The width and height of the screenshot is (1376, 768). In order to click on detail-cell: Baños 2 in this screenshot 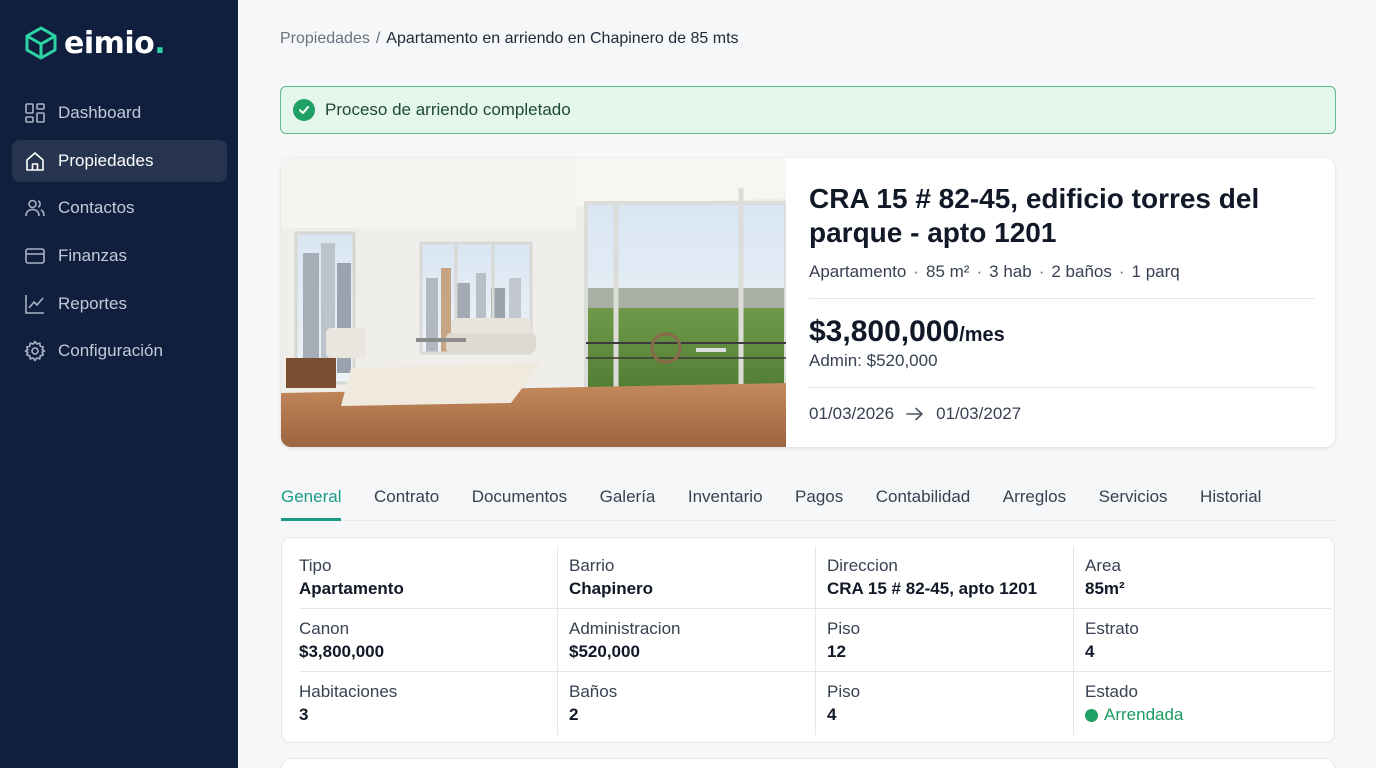, I will do `click(686, 703)`.